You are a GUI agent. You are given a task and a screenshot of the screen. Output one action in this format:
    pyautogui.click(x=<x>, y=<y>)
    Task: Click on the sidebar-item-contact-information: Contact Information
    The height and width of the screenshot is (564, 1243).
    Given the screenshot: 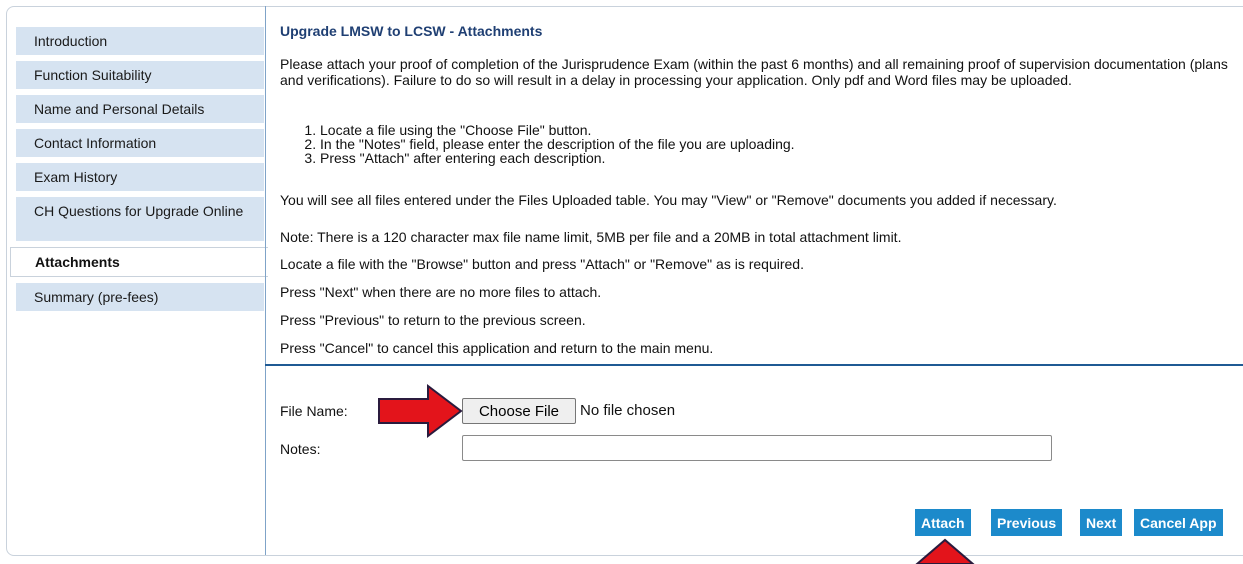 What is the action you would take?
    pyautogui.click(x=140, y=143)
    